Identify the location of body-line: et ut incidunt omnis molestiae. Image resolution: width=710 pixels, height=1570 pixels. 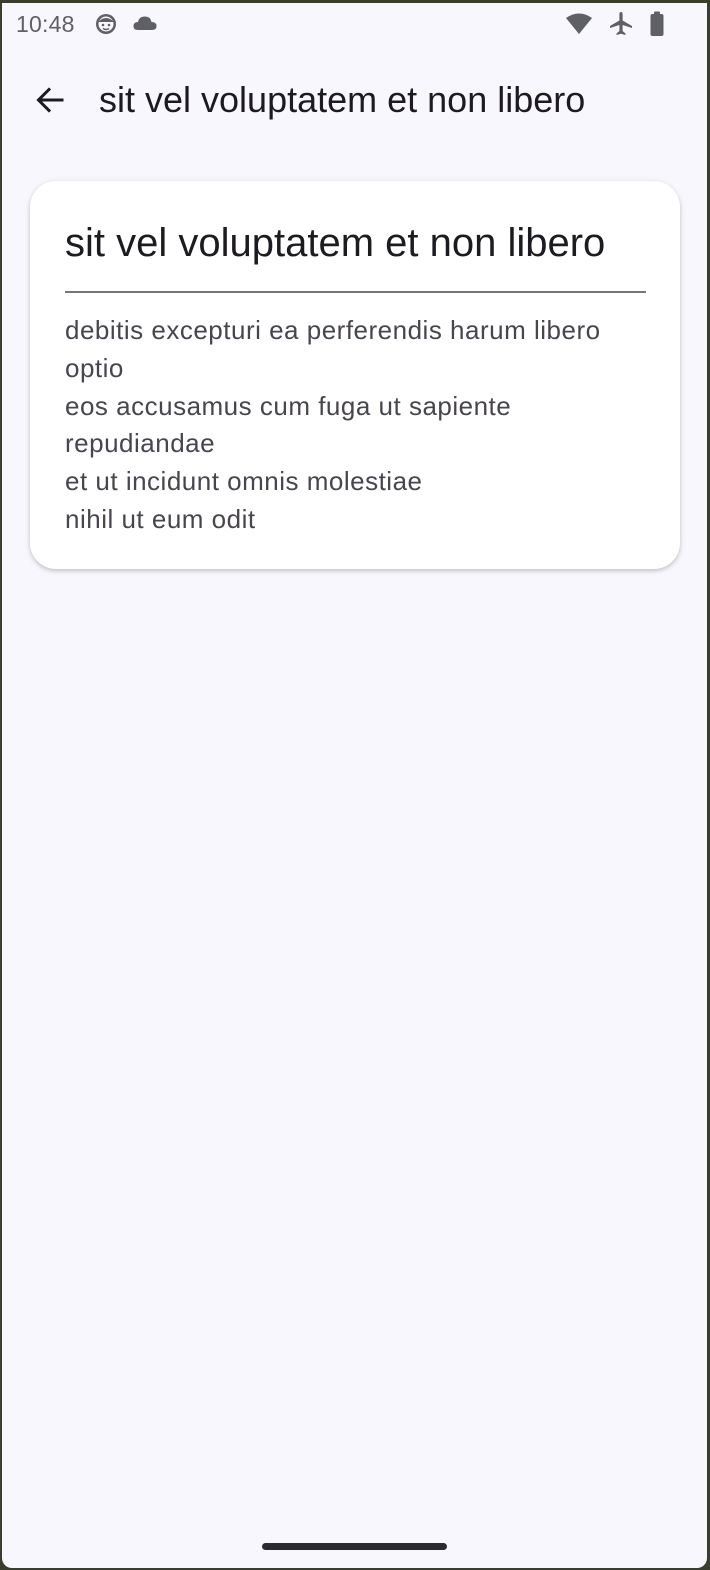
(244, 481).